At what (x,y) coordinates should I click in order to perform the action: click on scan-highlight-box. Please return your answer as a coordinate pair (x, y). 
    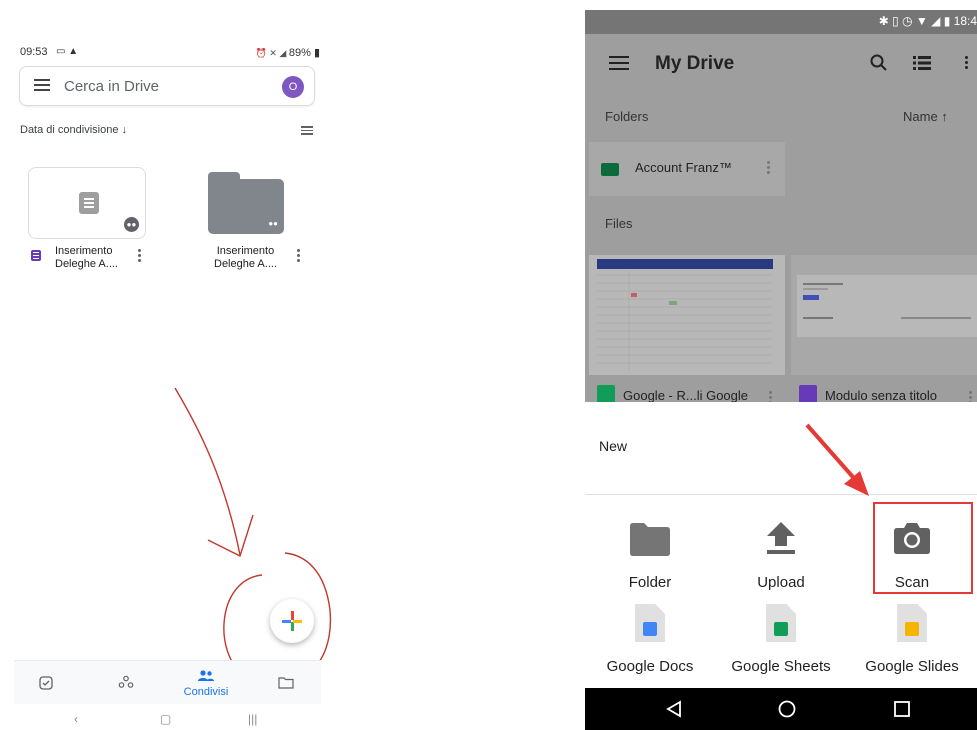
    Looking at the image, I should click on (923, 548).